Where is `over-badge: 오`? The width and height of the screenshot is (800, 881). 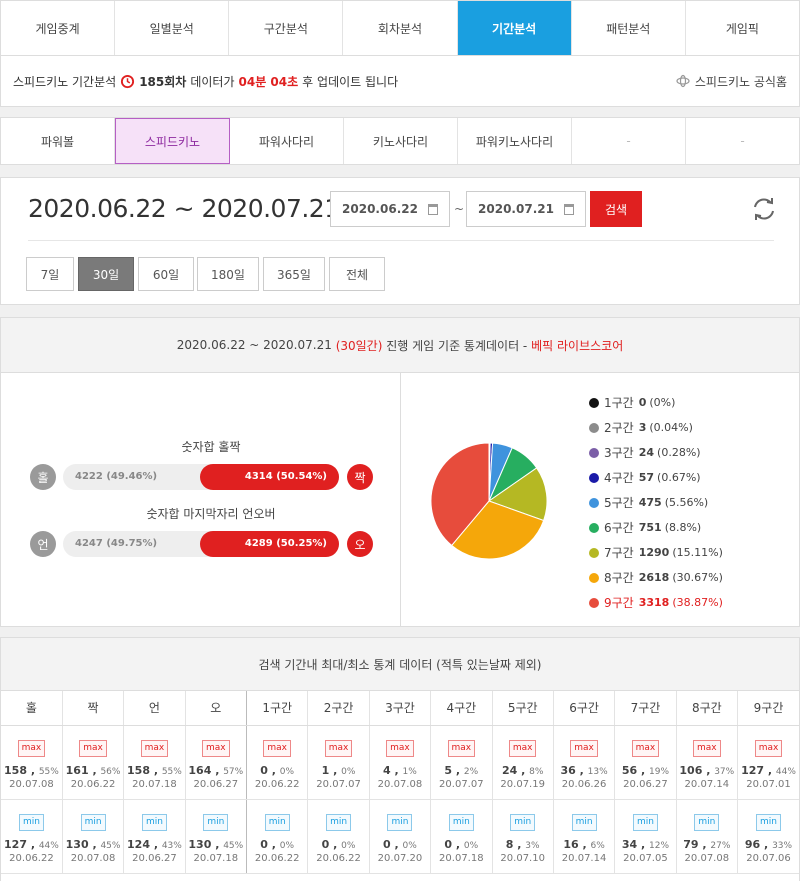 over-badge: 오 is located at coordinates (360, 544).